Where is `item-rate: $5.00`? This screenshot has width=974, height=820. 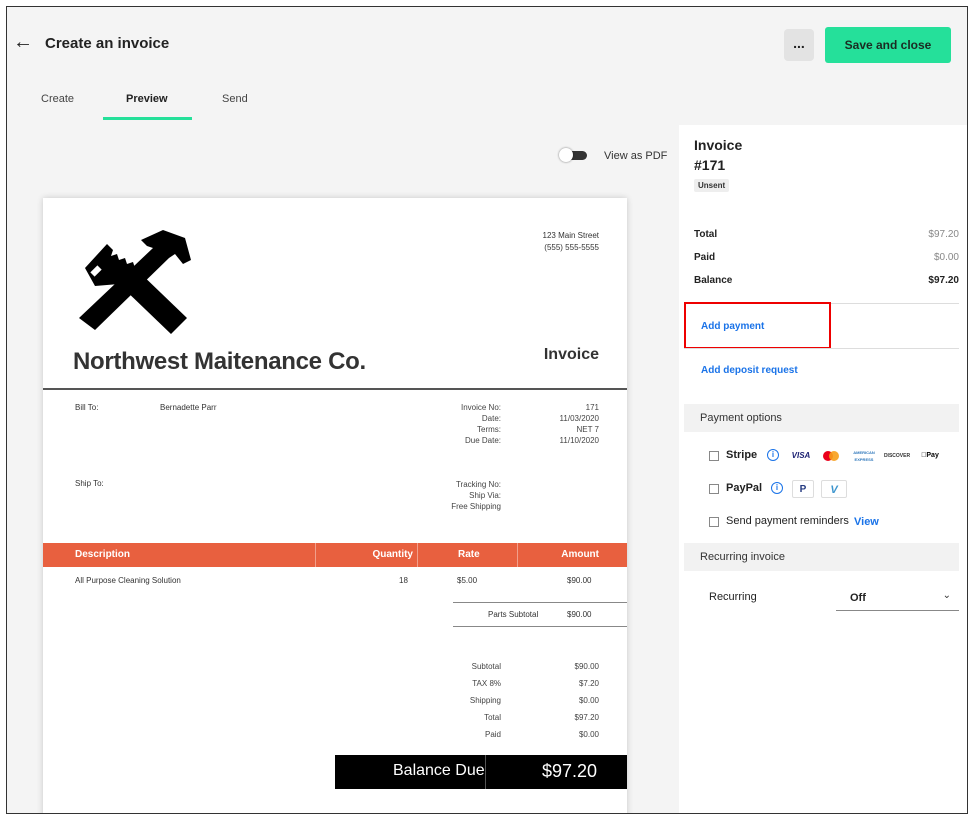 item-rate: $5.00 is located at coordinates (467, 580).